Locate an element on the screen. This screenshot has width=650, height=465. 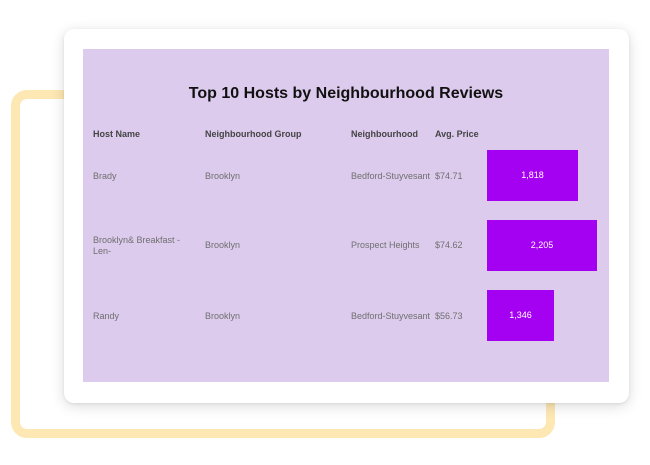
column-header-host-name: Host Name is located at coordinates (117, 134).